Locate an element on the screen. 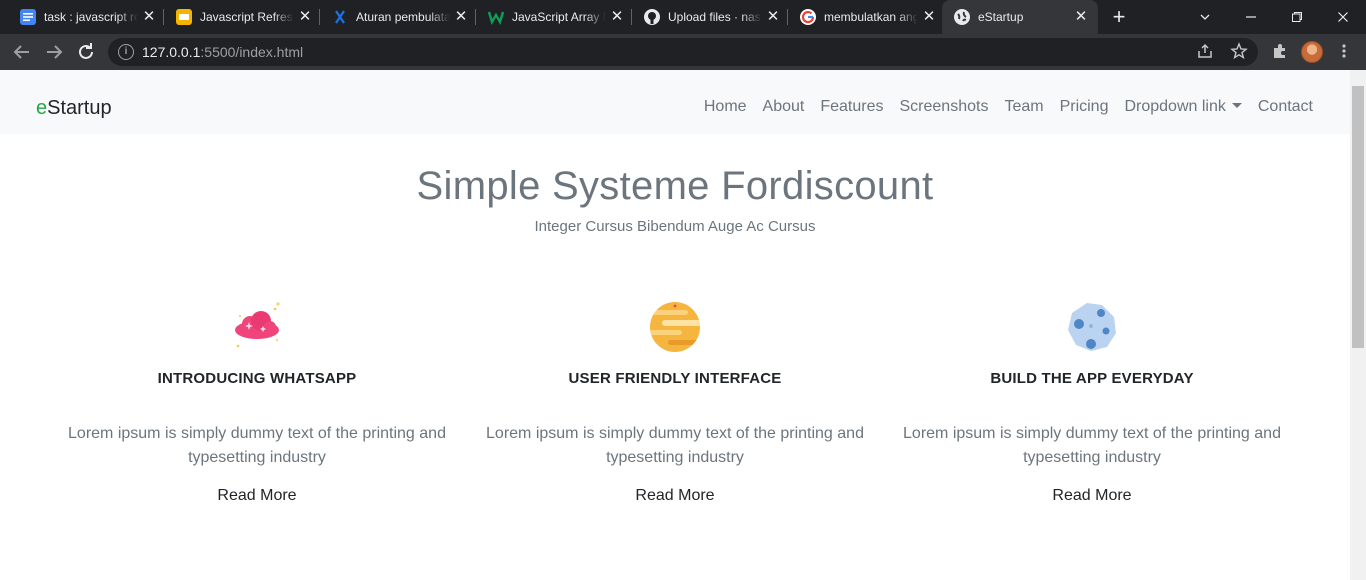 Image resolution: width=1366 pixels, height=580 pixels. browser-tab-upload-files: Upload files · nas ✕ is located at coordinates (706, 17).